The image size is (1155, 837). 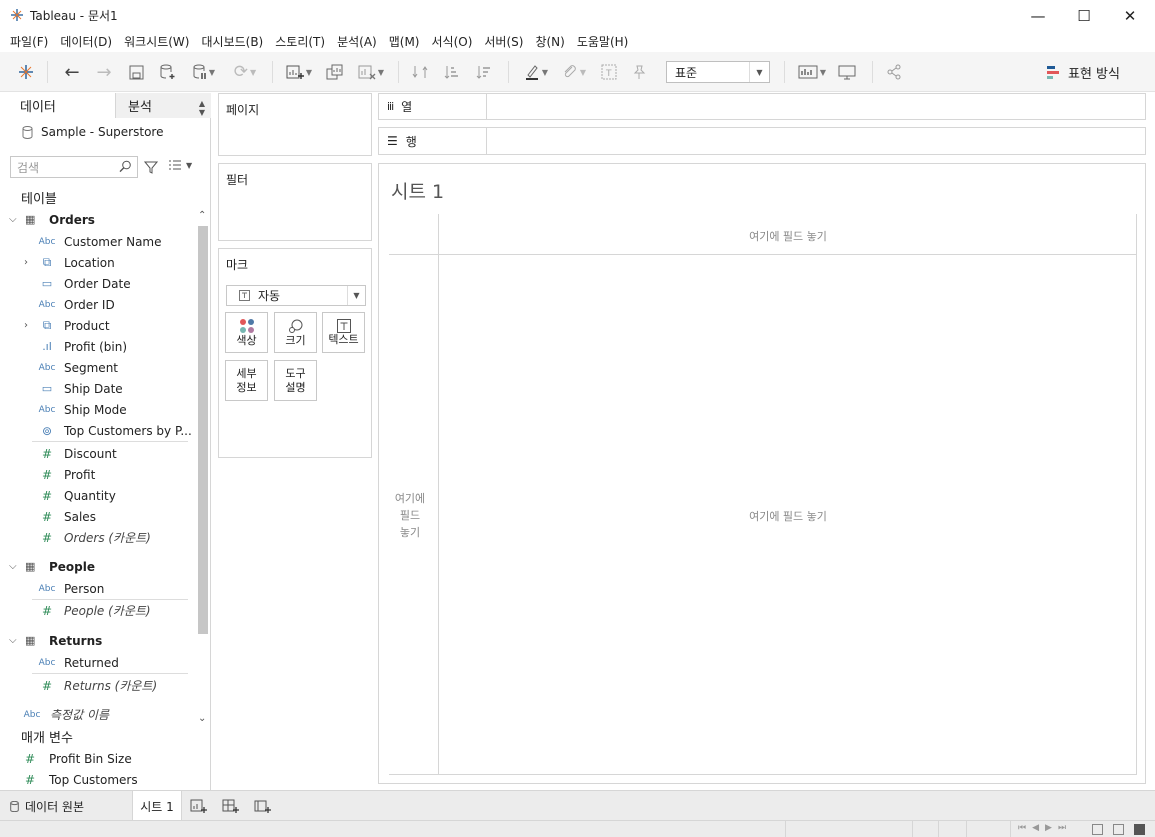 I want to click on datasource-name: Sample - Superstore, so click(x=102, y=132).